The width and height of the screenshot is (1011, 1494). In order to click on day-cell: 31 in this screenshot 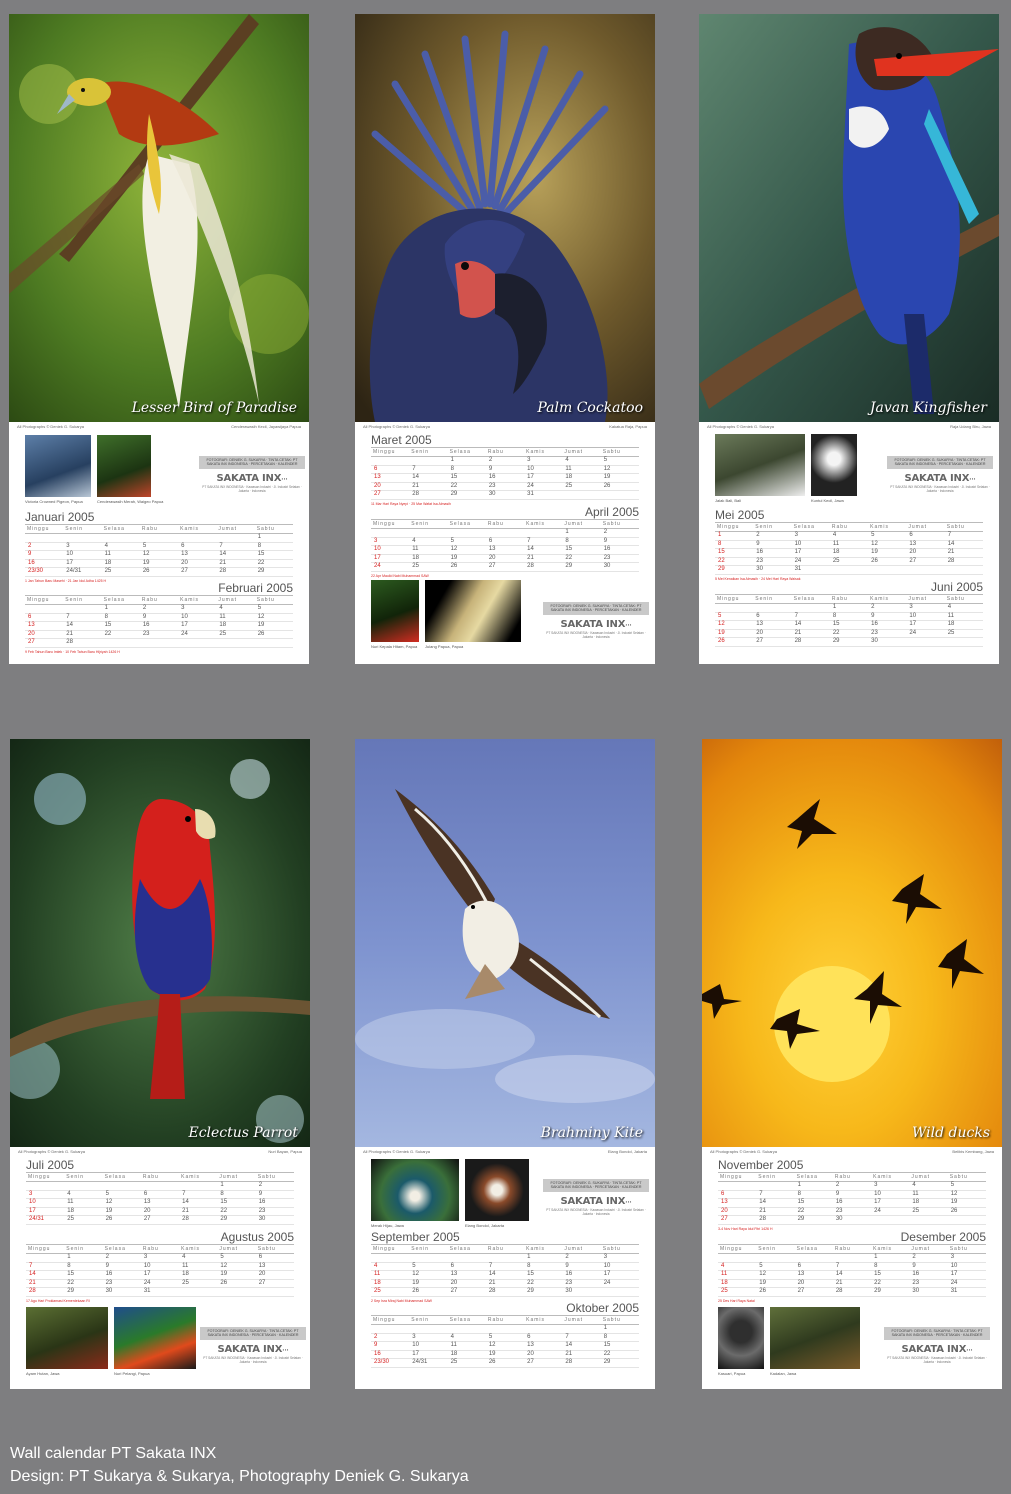, I will do `click(810, 570)`.